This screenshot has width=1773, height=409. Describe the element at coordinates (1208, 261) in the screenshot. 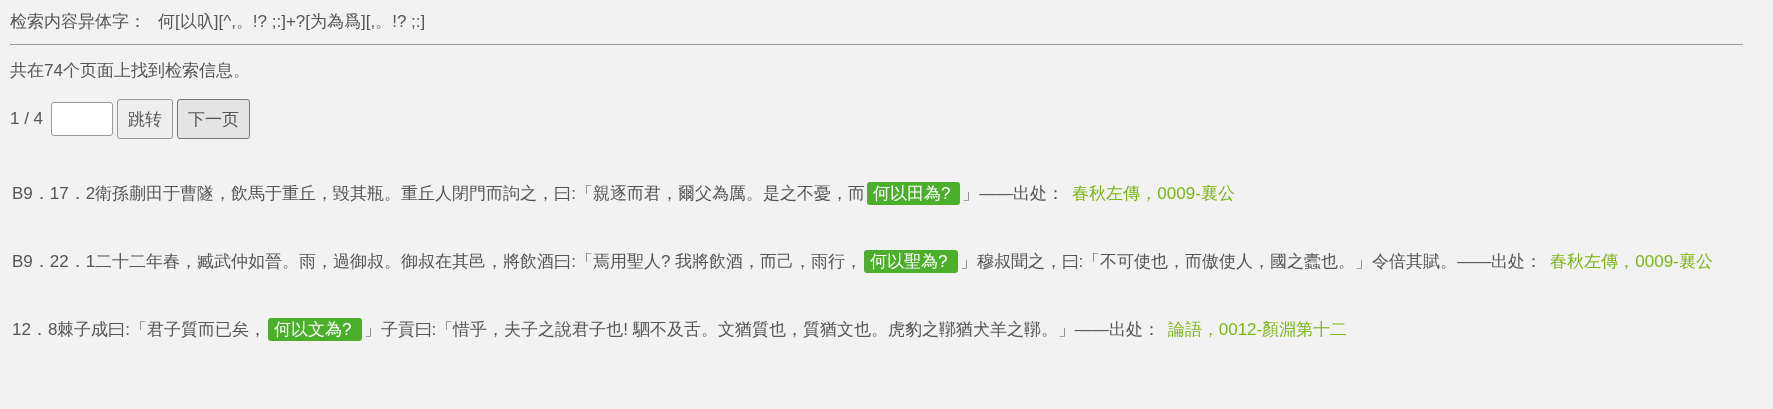

I see `result-text: 」穆叔聞之，曰:「不可使也，而傲使人，國之蠹也。」令倍其賦。` at that location.